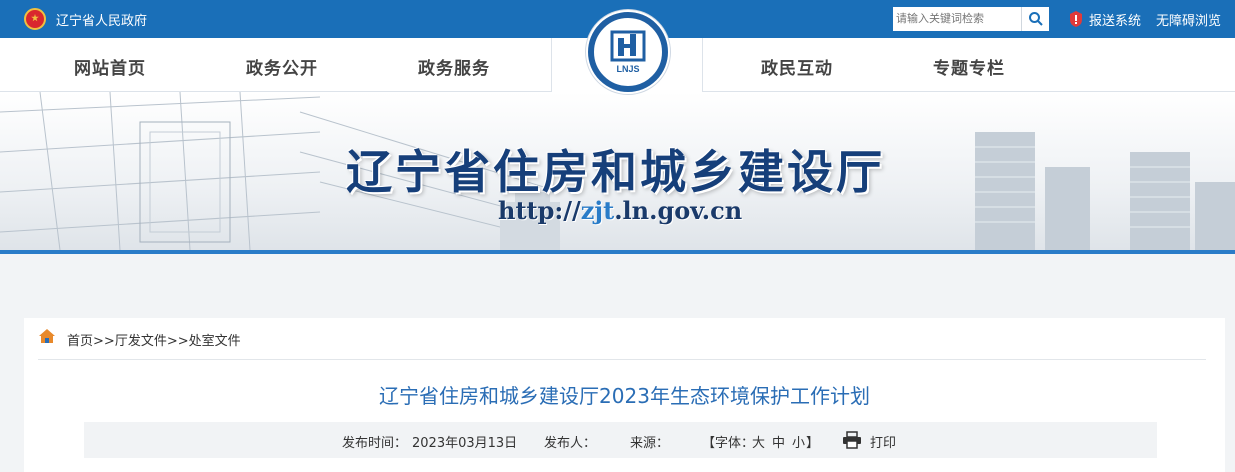  What do you see at coordinates (617, 252) in the screenshot?
I see `banner-divider` at bounding box center [617, 252].